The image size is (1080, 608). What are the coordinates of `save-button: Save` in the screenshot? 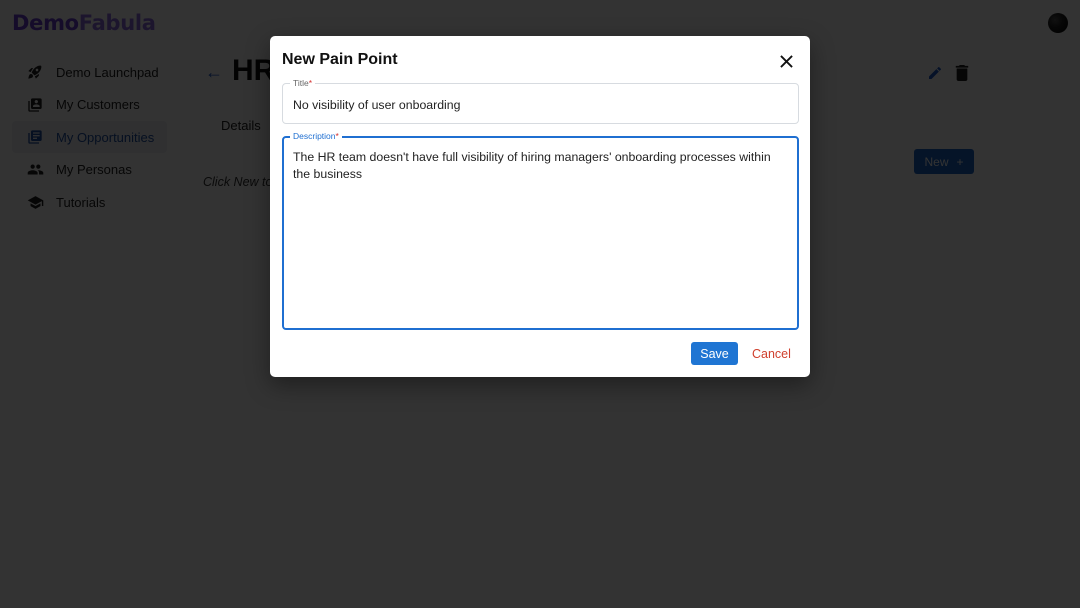 It's located at (714, 353).